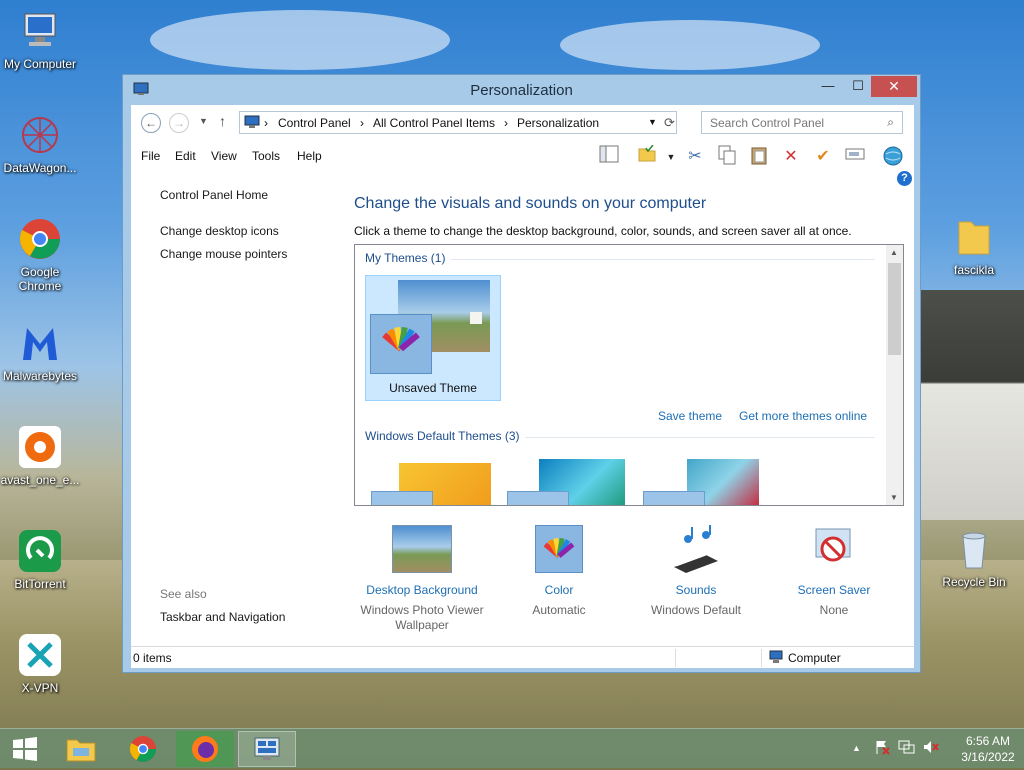  I want to click on wallpaper-house, so click(971, 405).